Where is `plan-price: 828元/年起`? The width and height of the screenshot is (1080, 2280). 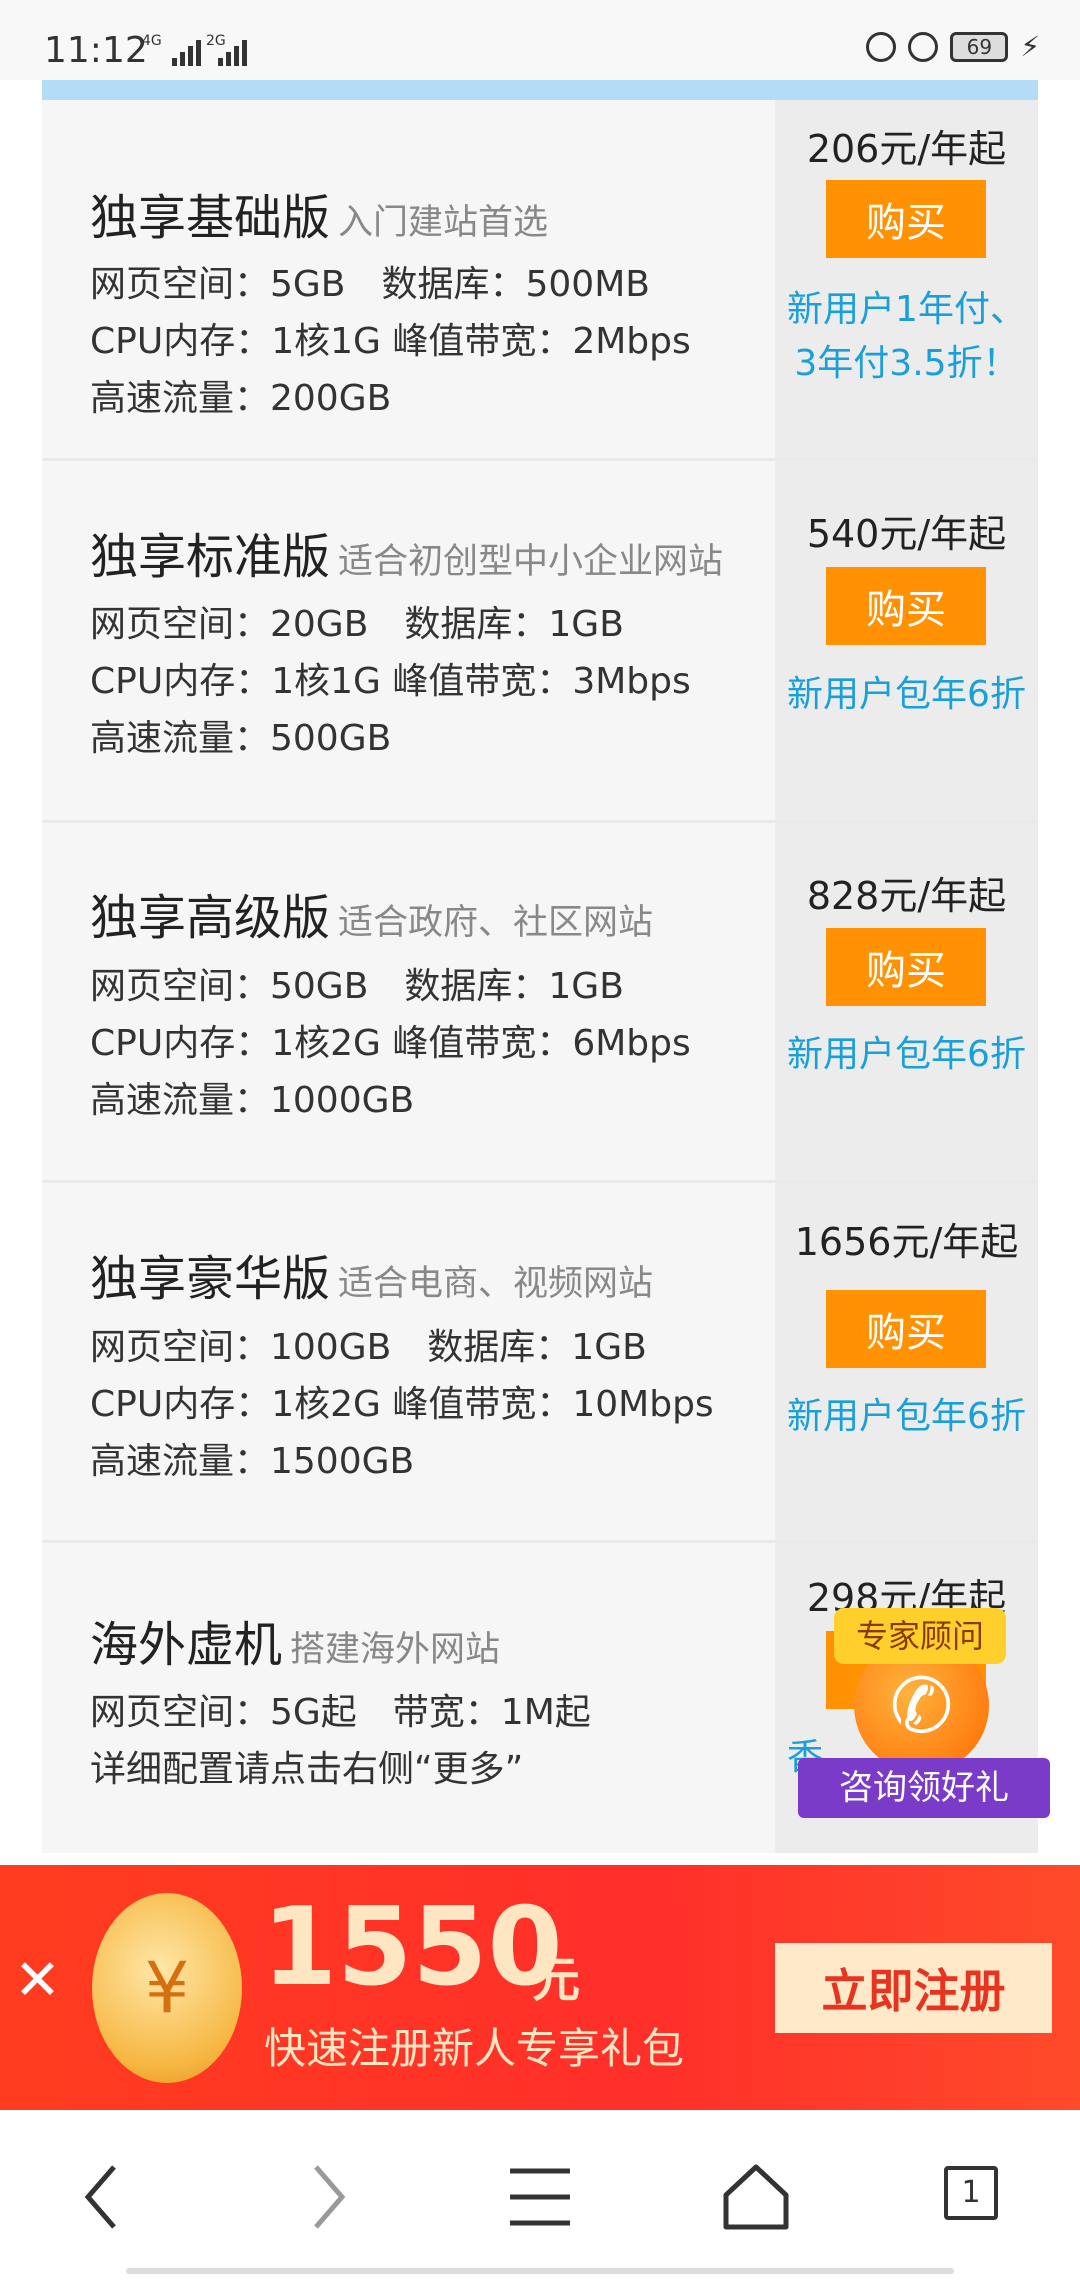 plan-price: 828元/年起 is located at coordinates (906, 896).